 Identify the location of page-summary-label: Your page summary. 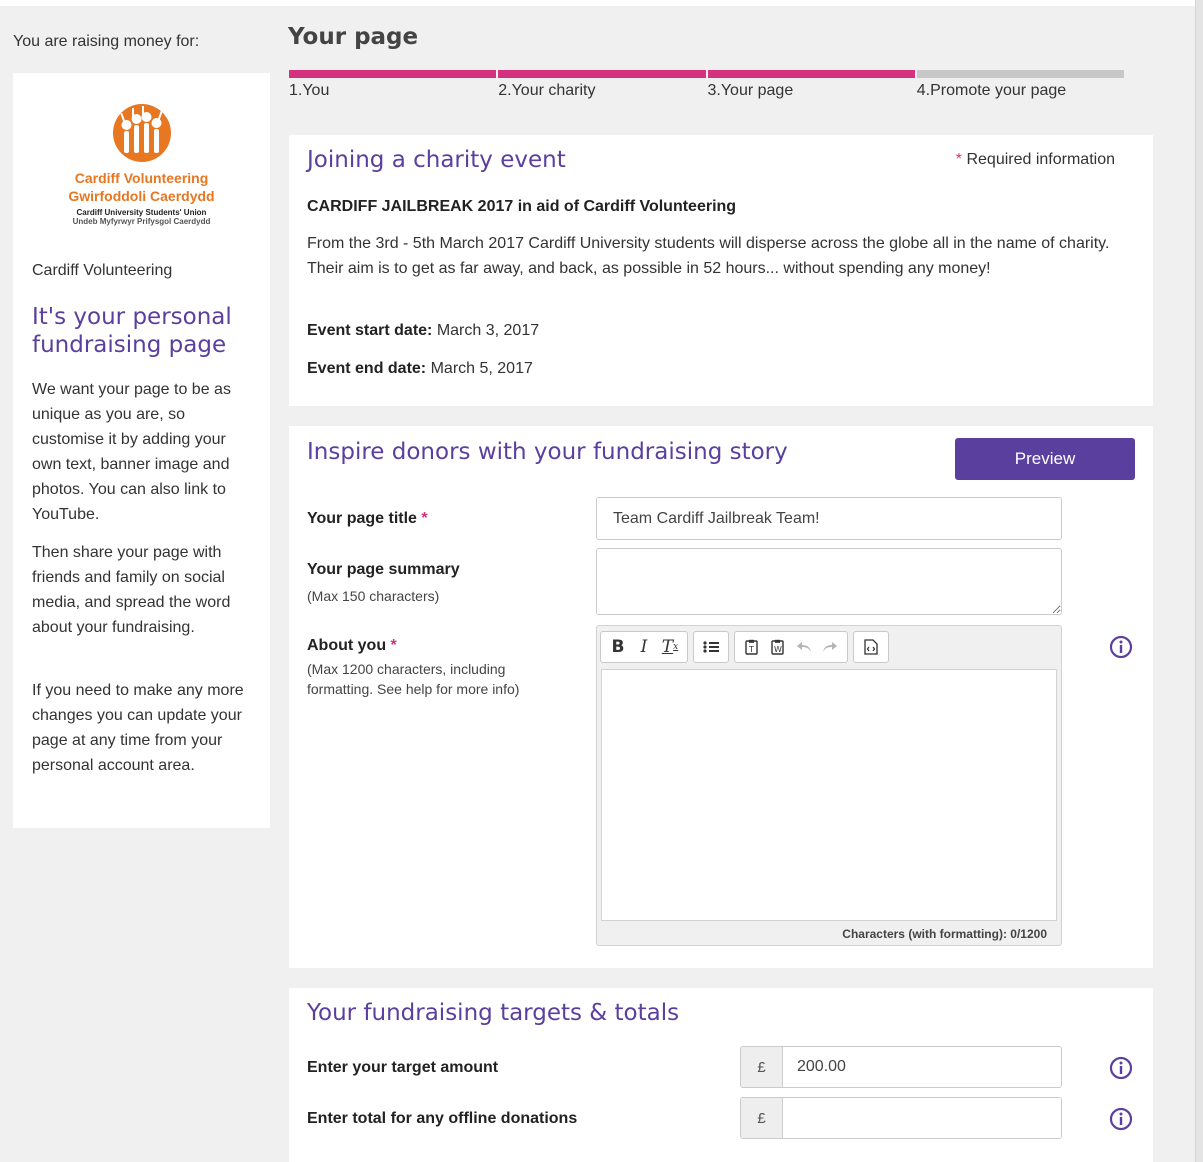
(383, 569).